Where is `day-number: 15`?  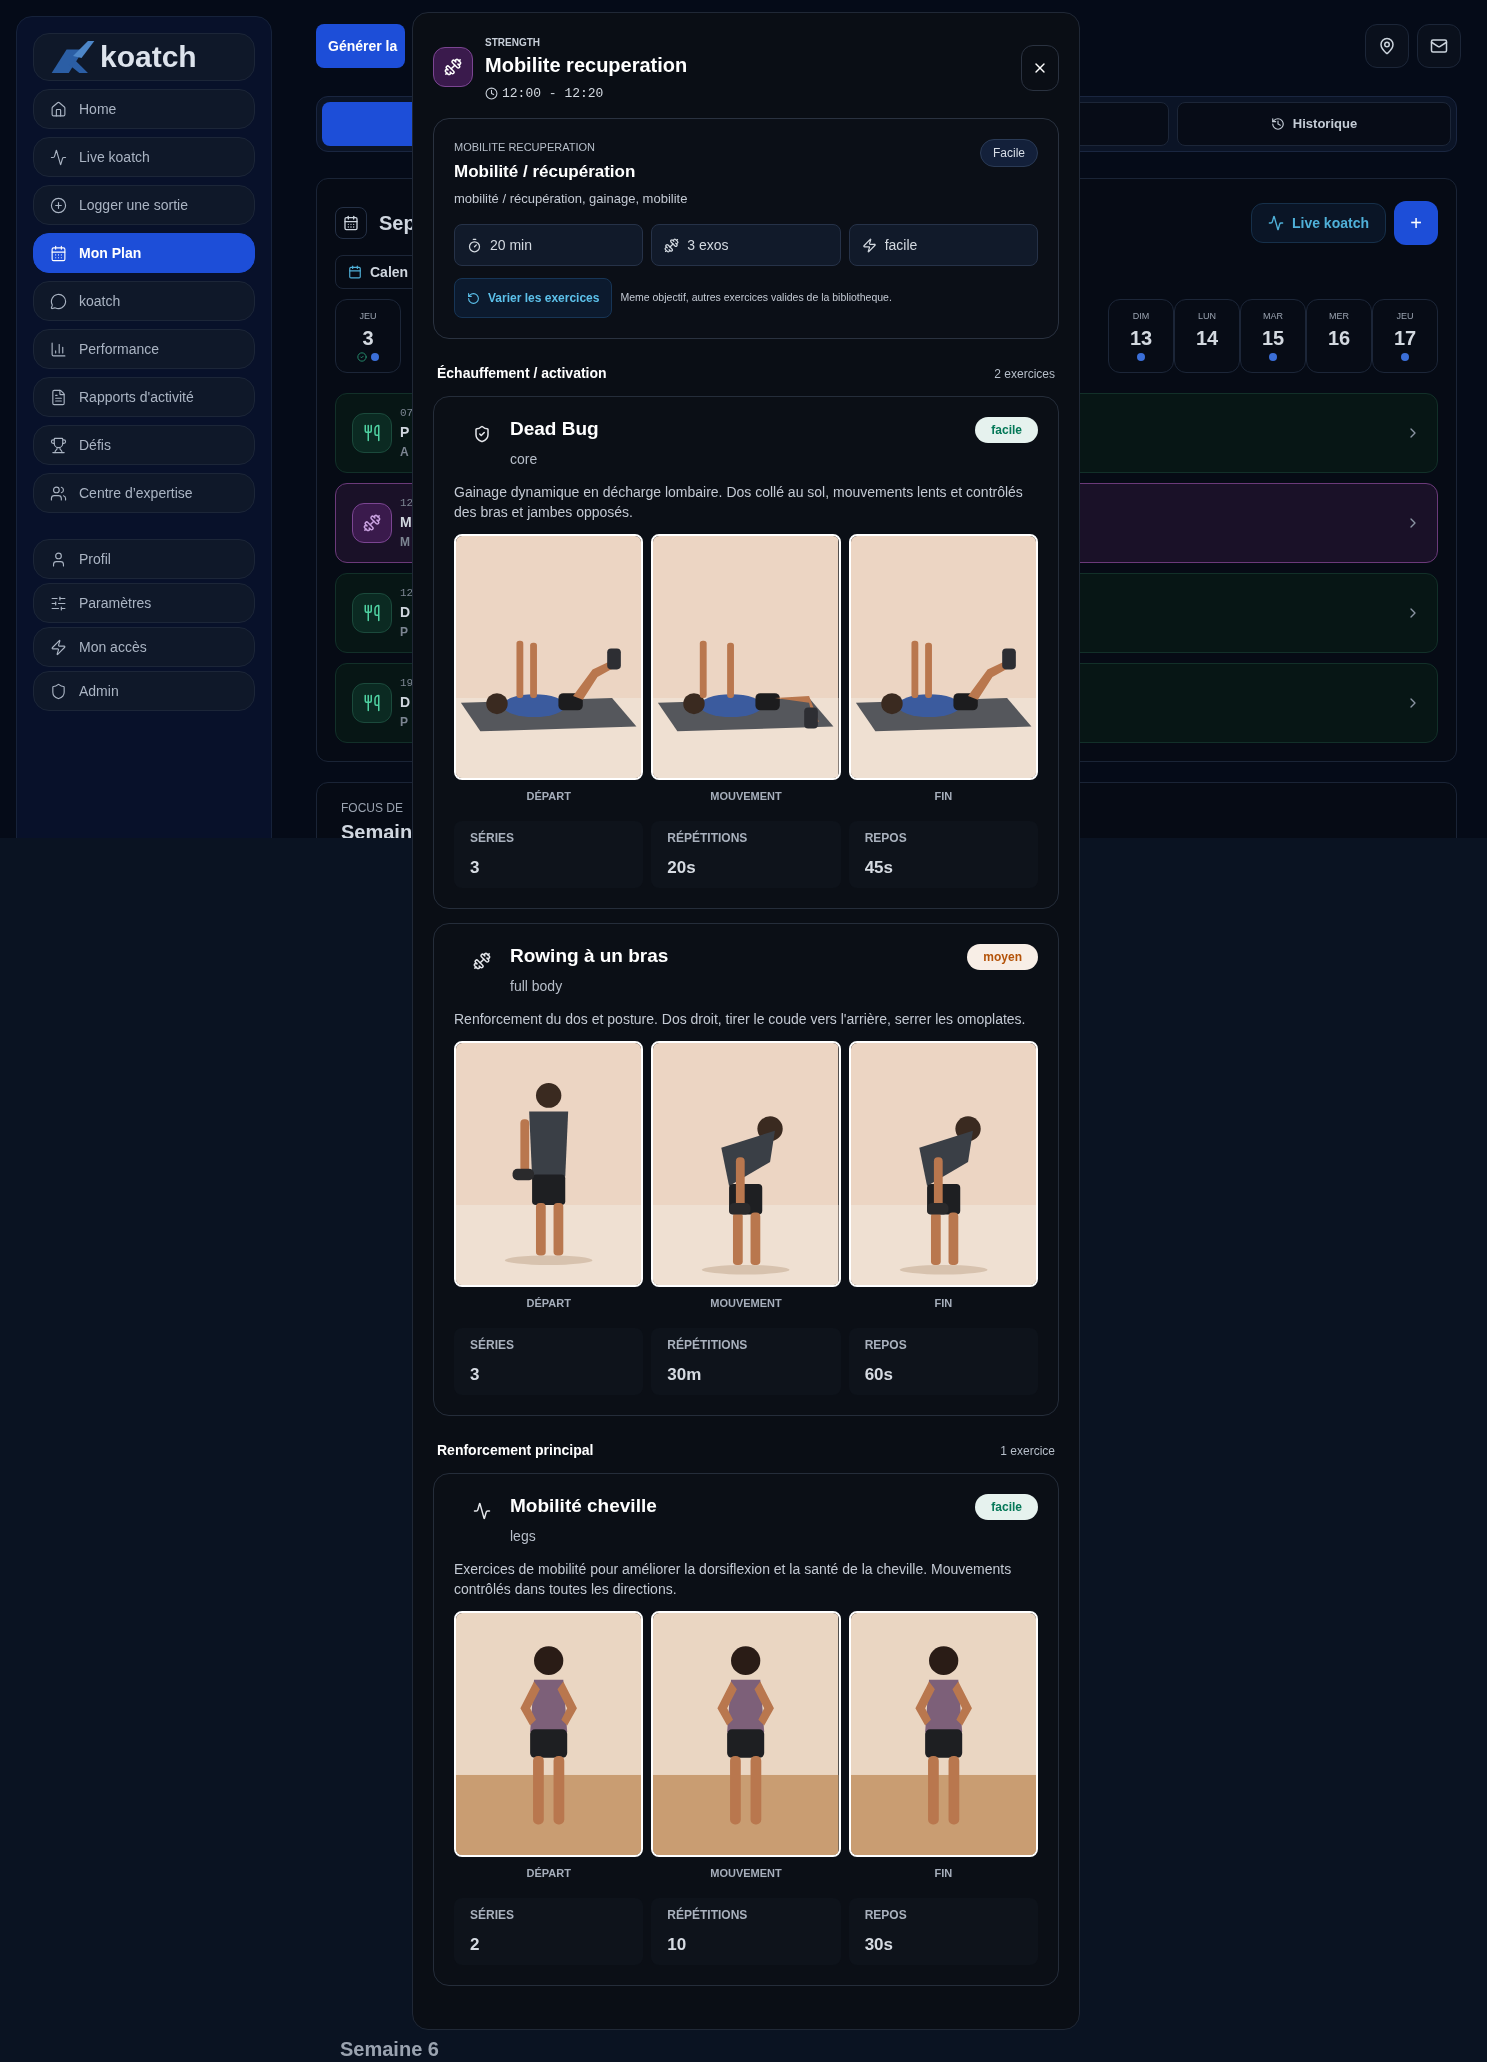 day-number: 15 is located at coordinates (1273, 337).